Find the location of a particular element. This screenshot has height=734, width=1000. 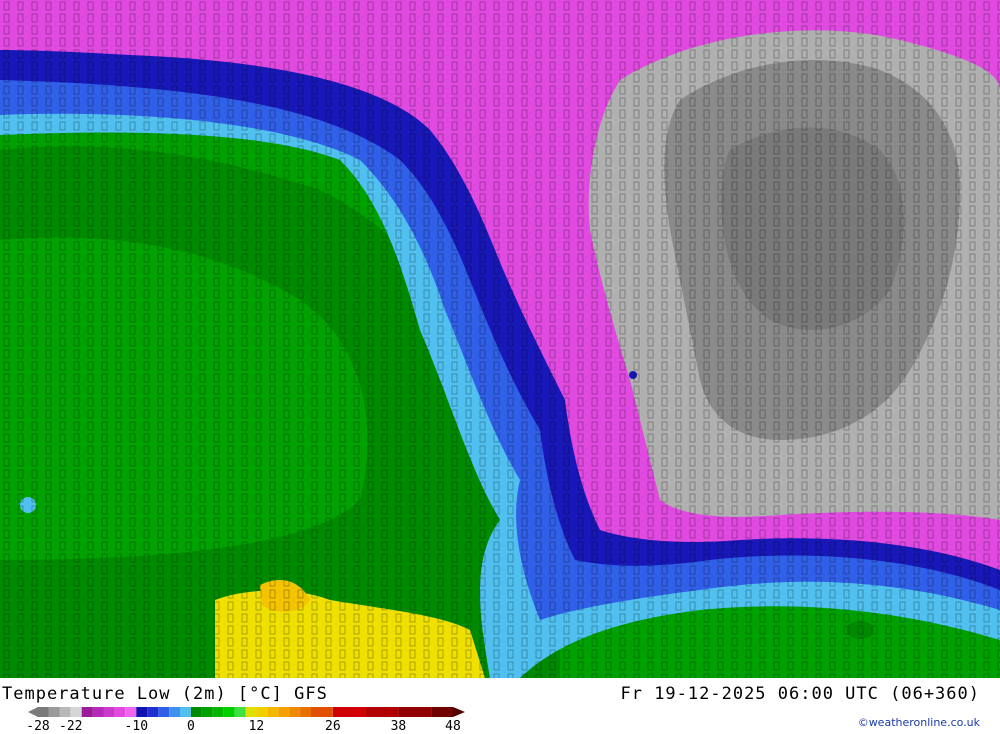

legend-tick-label: -28 is located at coordinates (38, 726).